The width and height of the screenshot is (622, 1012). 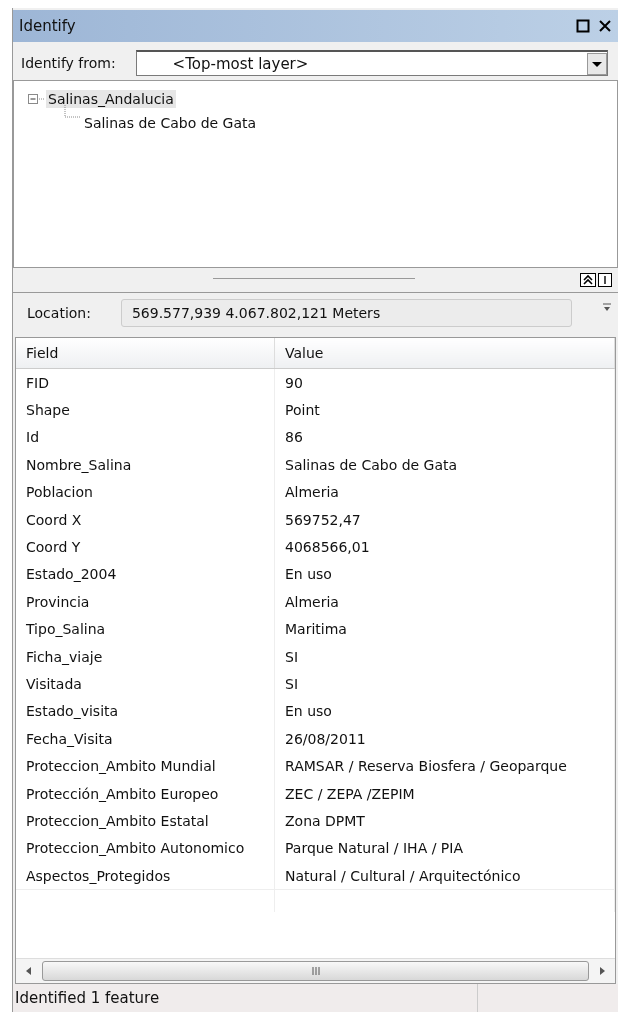 What do you see at coordinates (145, 492) in the screenshot?
I see `table-cell: Poblacion` at bounding box center [145, 492].